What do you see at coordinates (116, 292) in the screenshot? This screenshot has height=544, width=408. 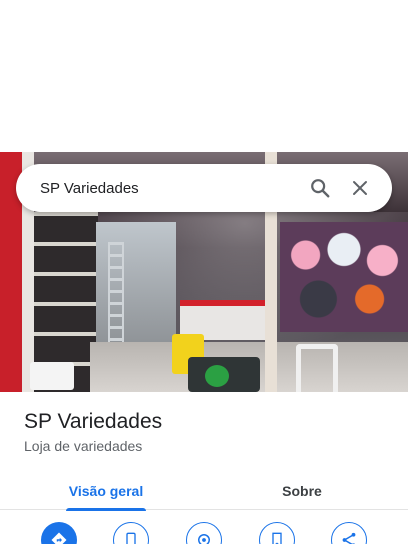 I see `photo-ladder` at bounding box center [116, 292].